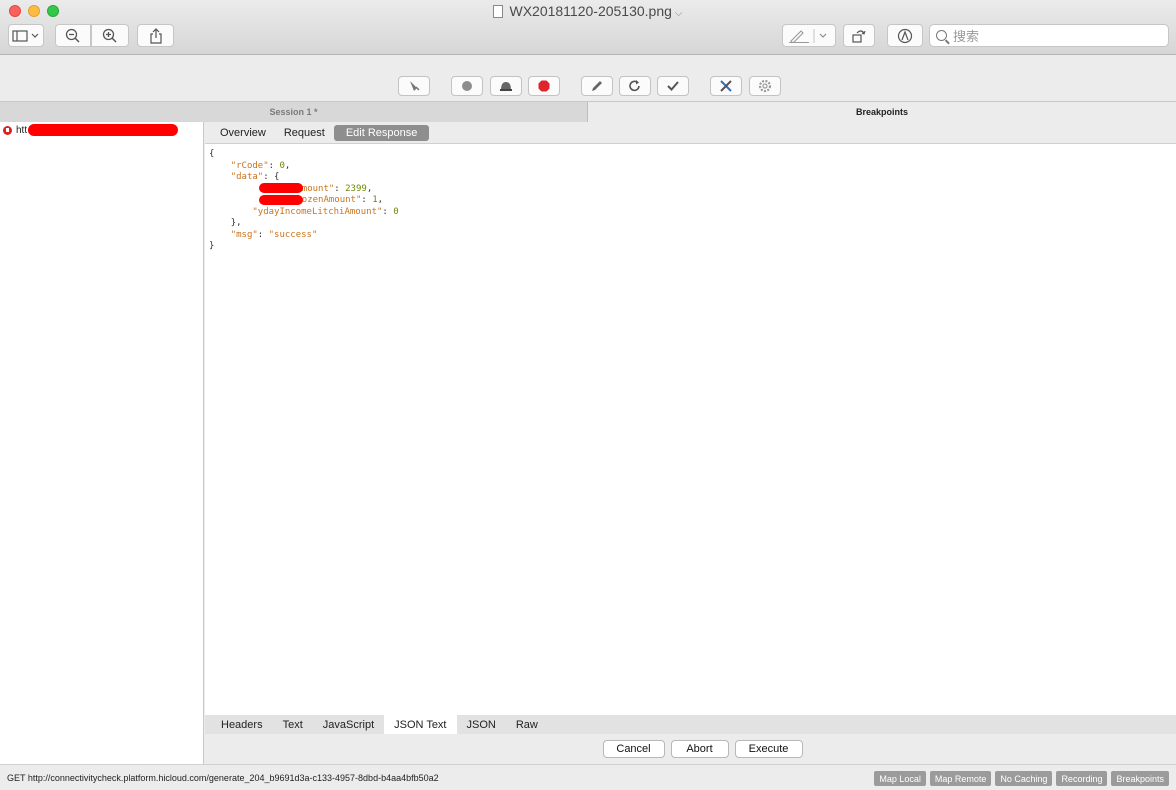 The width and height of the screenshot is (1176, 790). What do you see at coordinates (304, 133) in the screenshot?
I see `tab-request: Request` at bounding box center [304, 133].